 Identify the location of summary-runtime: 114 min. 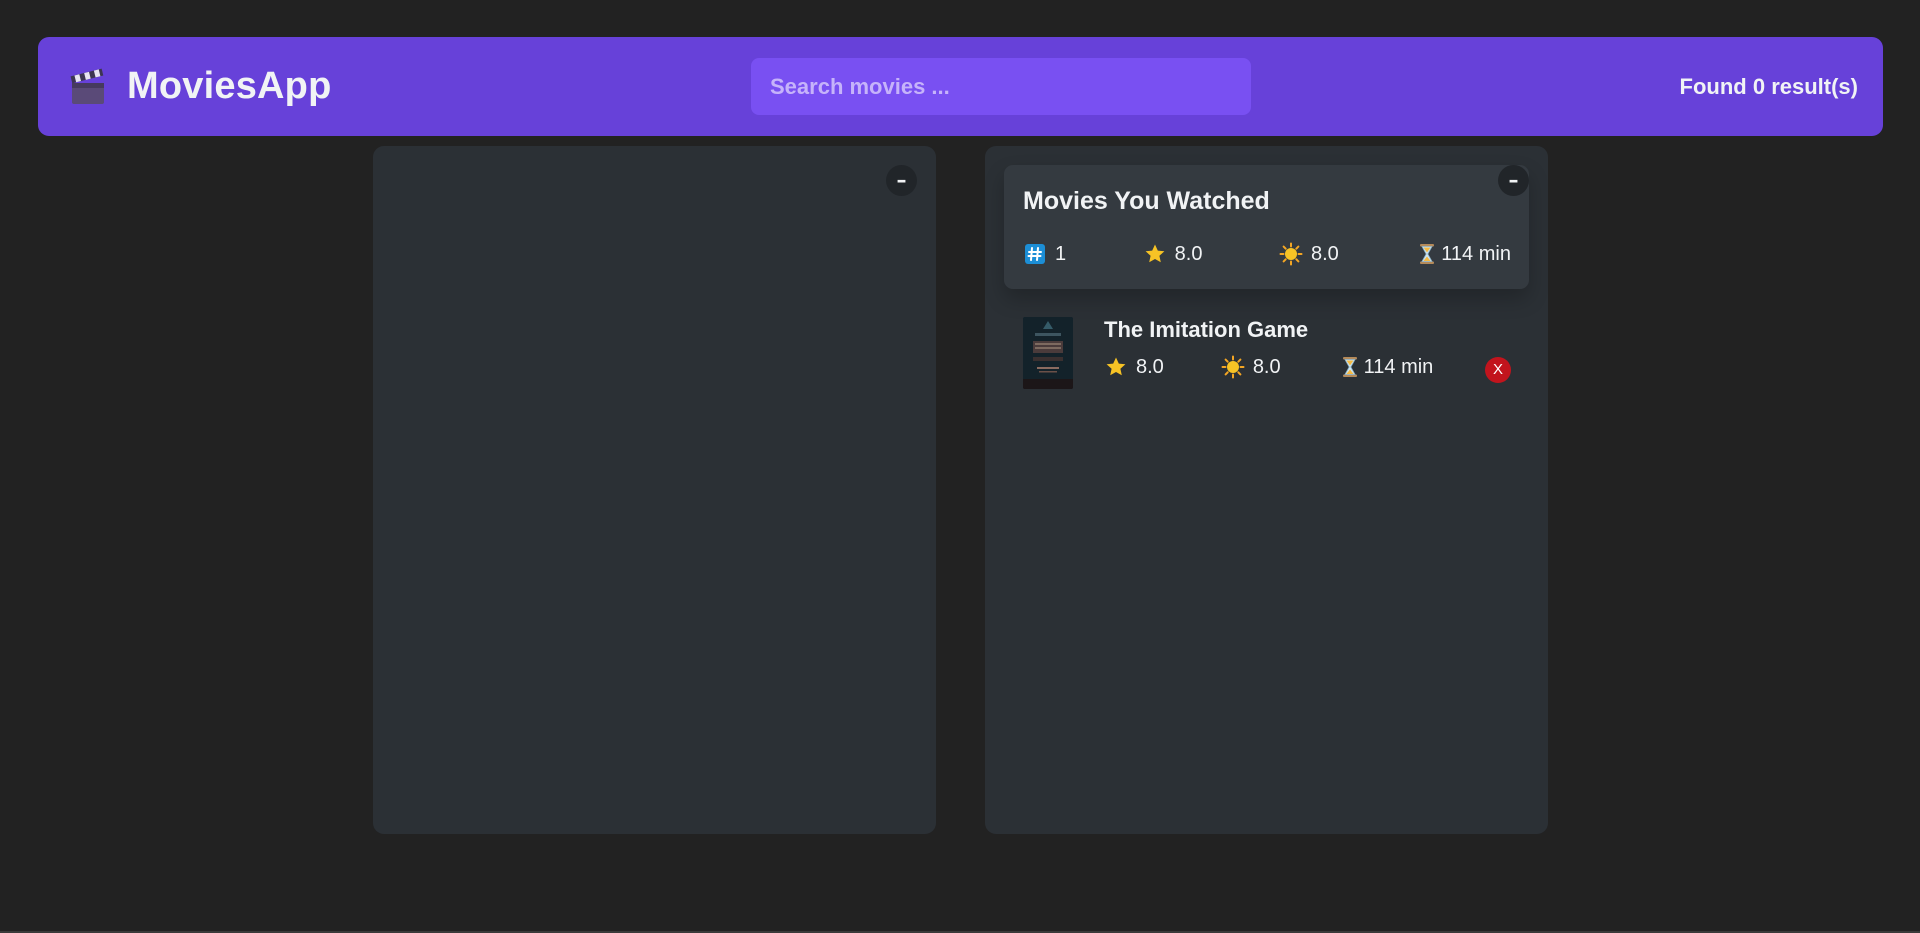
(1463, 254).